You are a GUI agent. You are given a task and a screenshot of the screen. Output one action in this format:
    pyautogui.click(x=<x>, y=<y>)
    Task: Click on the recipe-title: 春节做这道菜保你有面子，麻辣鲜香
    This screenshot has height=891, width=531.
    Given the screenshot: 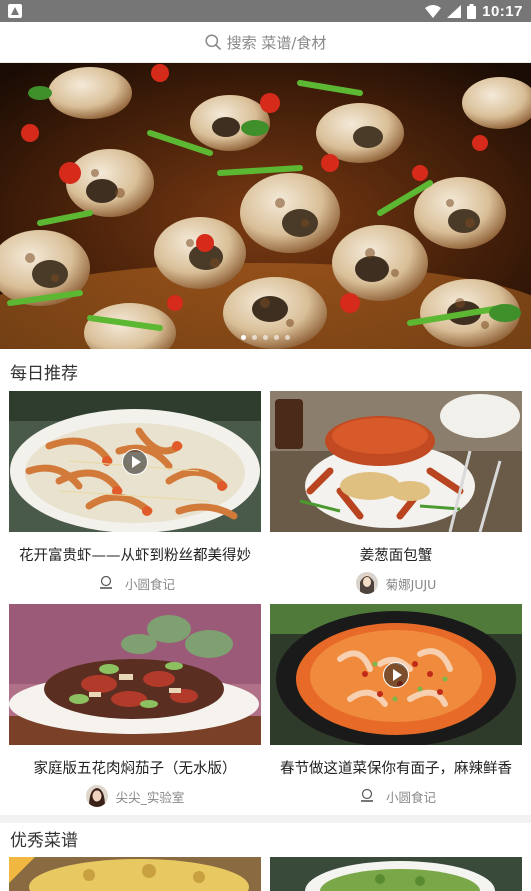 What is the action you would take?
    pyautogui.click(x=396, y=769)
    